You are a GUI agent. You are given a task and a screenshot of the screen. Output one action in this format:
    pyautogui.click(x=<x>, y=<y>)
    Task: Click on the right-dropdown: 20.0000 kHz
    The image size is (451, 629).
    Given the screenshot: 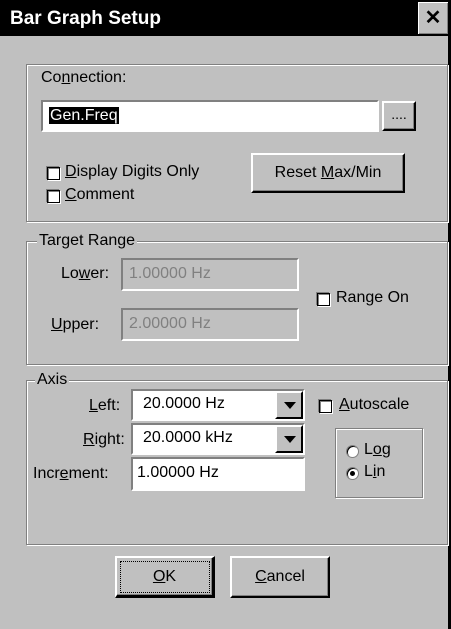 What is the action you would take?
    pyautogui.click(x=218, y=439)
    